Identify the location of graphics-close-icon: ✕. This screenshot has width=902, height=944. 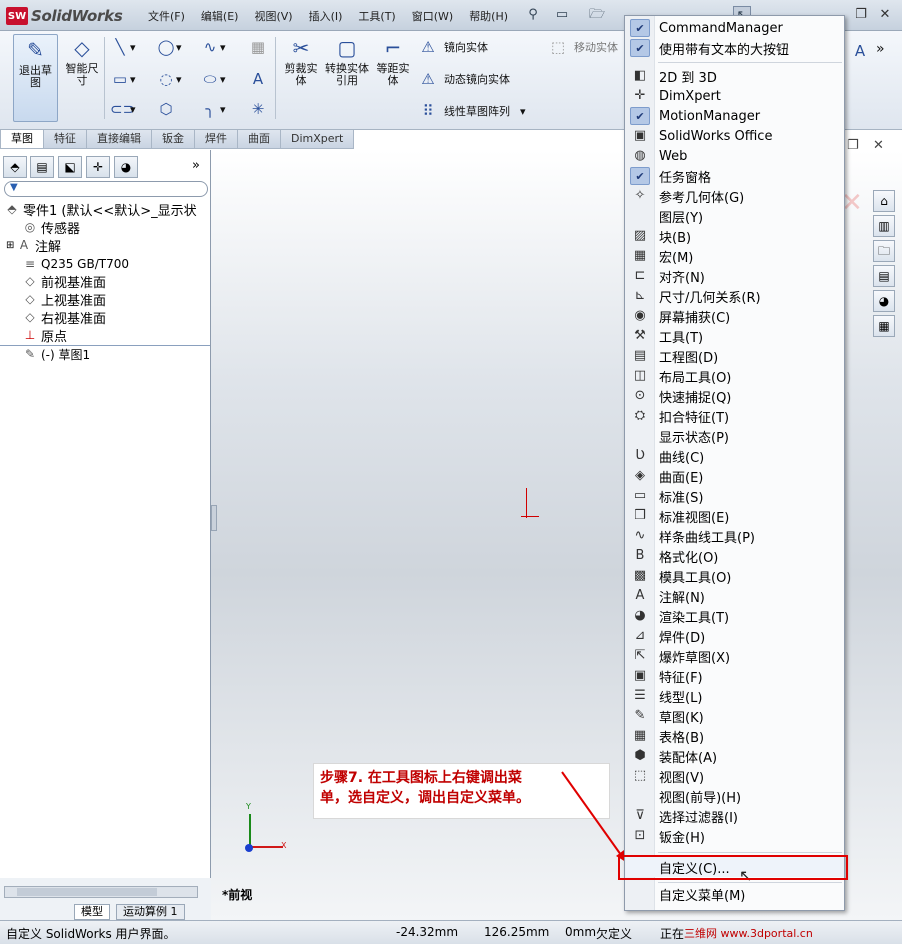
(878, 145).